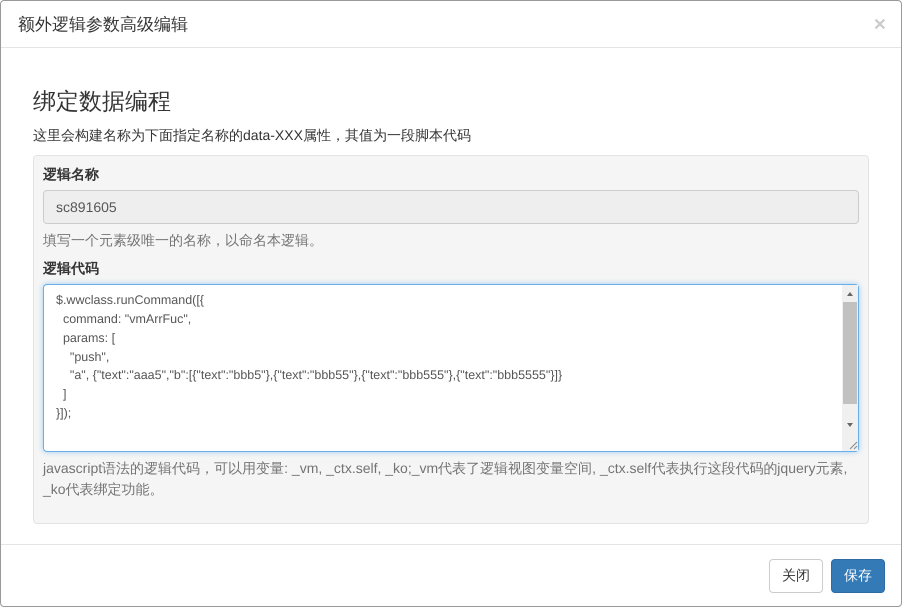 The width and height of the screenshot is (902, 607). I want to click on save-button: 保存, so click(858, 575).